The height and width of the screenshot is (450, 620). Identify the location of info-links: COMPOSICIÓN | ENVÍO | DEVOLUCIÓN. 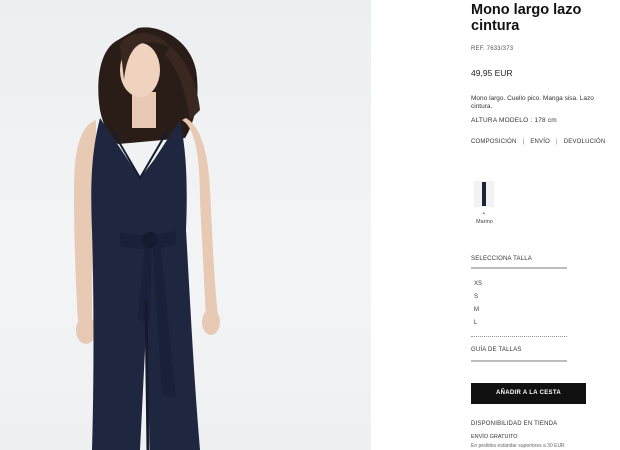
(538, 142).